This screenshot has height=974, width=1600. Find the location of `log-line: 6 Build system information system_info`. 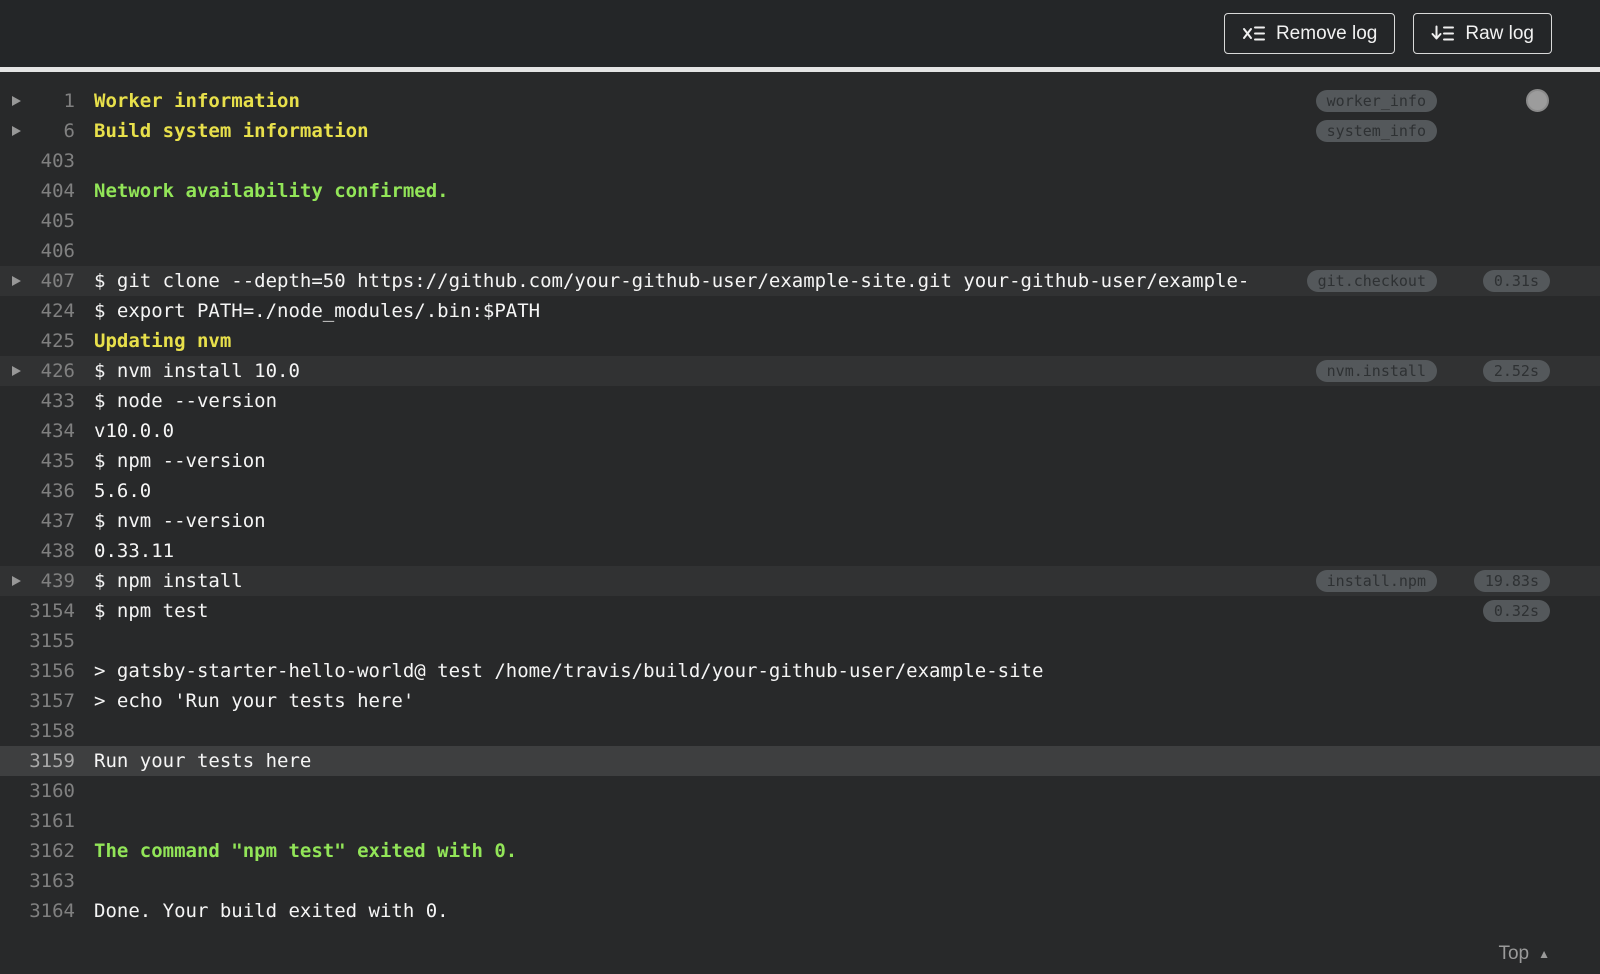

log-line: 6 Build system information system_info is located at coordinates (800, 131).